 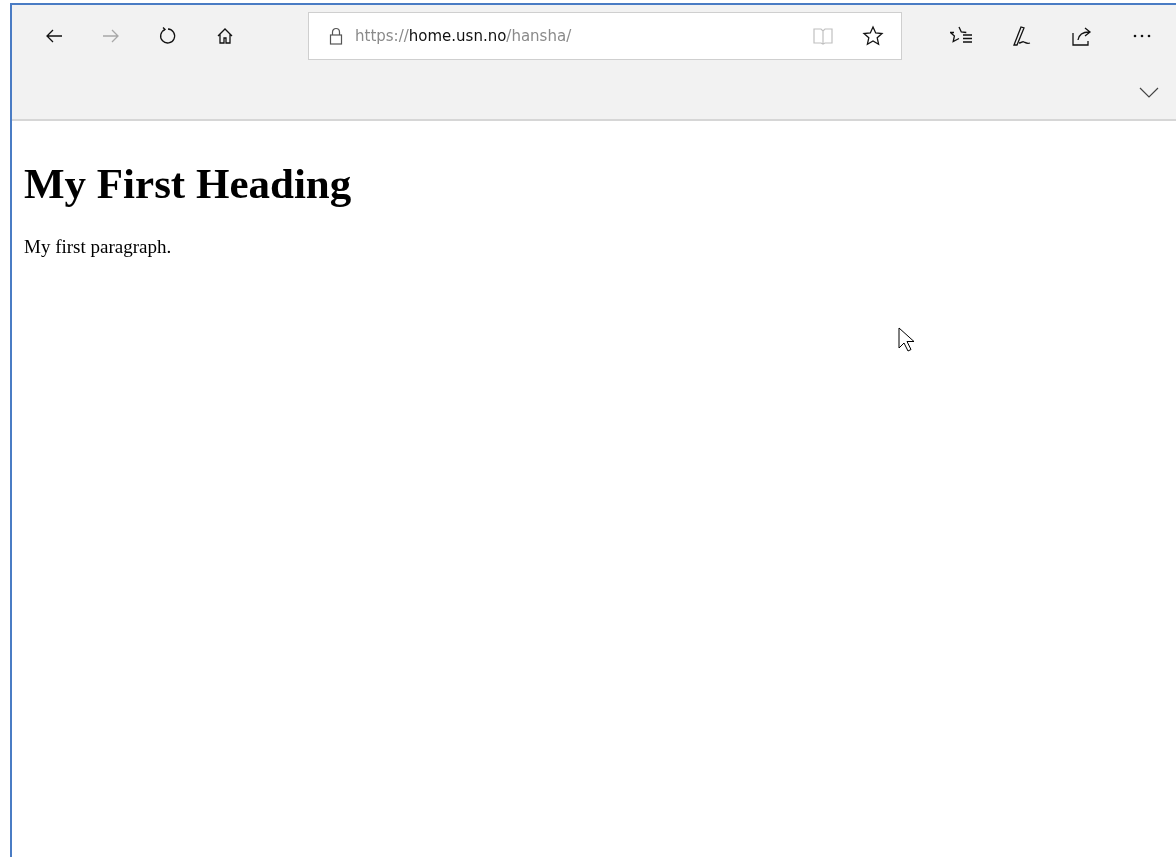 I want to click on page-paragraph: My first paragraph., so click(x=98, y=247).